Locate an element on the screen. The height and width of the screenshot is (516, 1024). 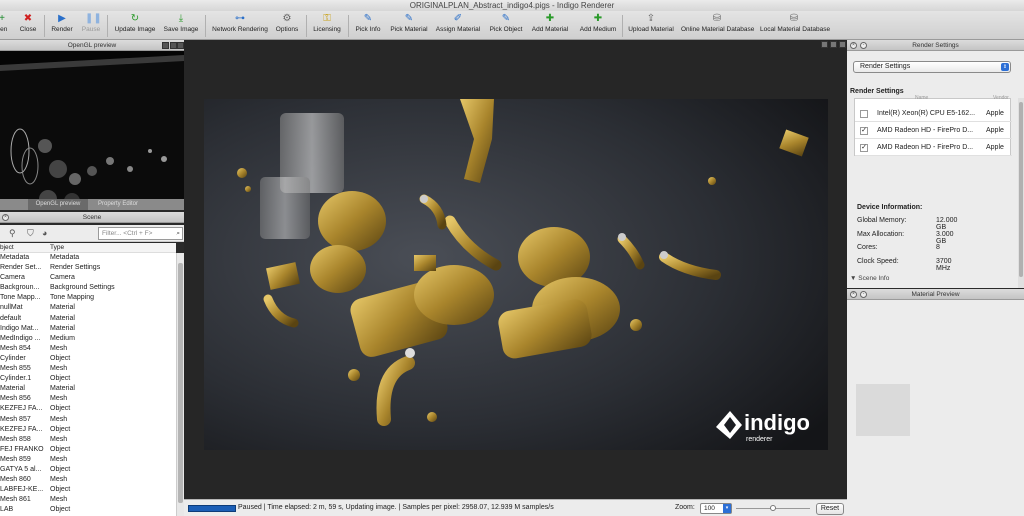
scene-list-item: nullMat Material is located at coordinates (88, 308).